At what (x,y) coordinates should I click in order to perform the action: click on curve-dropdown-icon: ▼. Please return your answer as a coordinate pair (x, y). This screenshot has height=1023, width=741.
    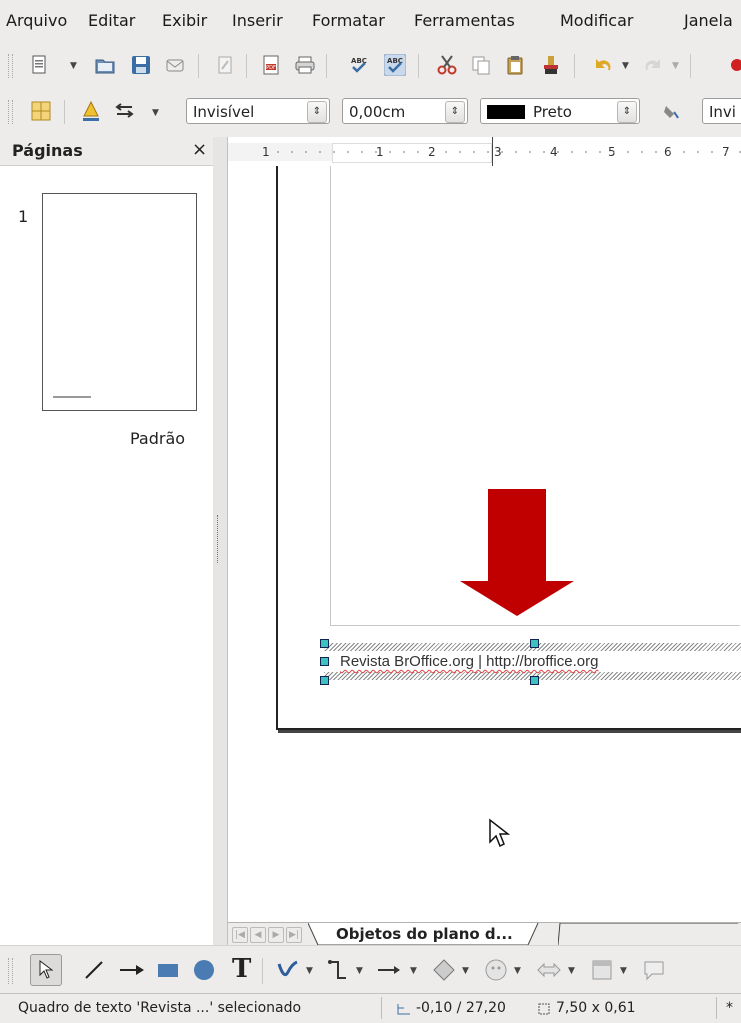
    Looking at the image, I should click on (309, 971).